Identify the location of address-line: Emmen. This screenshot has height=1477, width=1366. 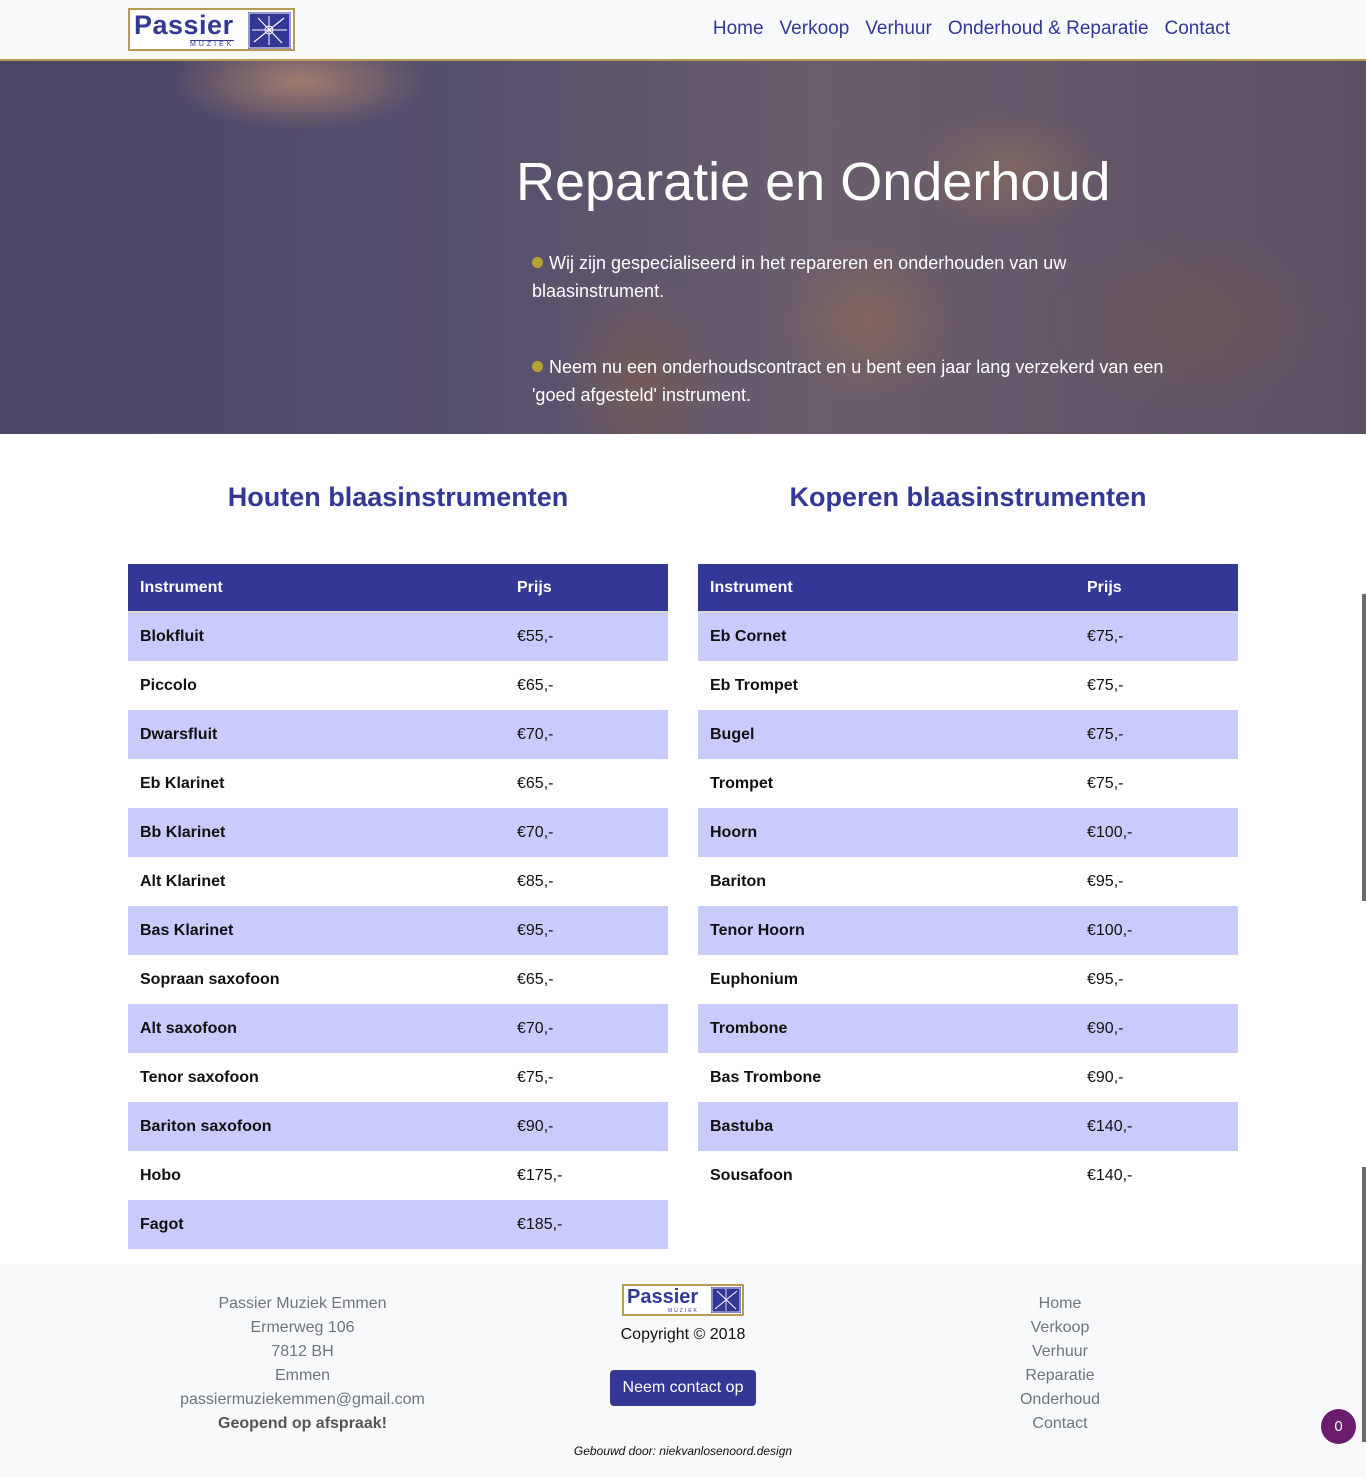
(302, 1375).